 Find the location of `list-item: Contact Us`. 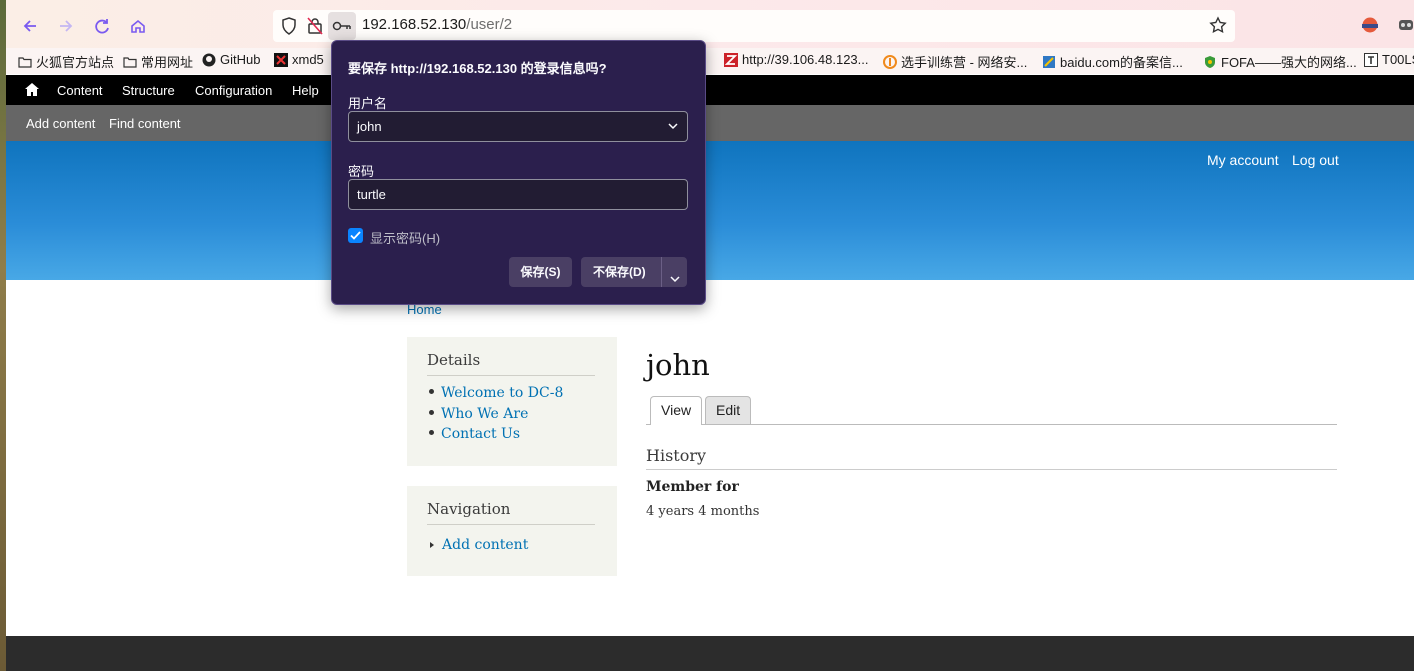

list-item: Contact Us is located at coordinates (495, 436).